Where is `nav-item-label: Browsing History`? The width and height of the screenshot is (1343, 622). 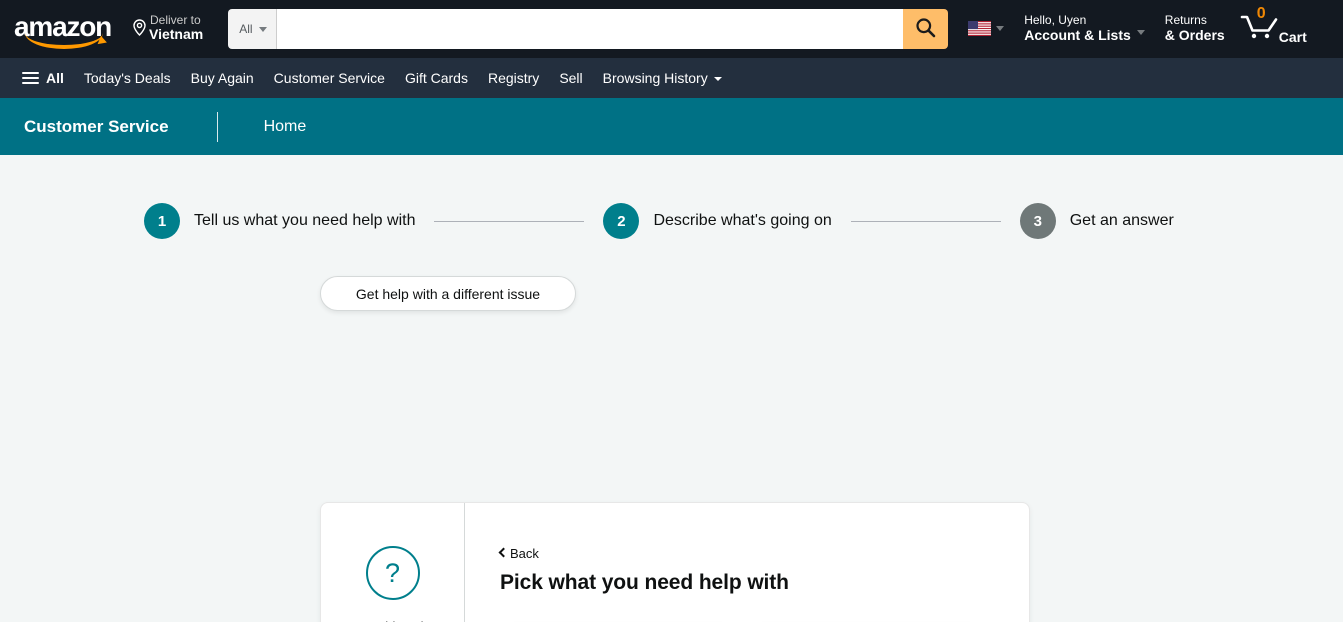
nav-item-label: Browsing History is located at coordinates (655, 78).